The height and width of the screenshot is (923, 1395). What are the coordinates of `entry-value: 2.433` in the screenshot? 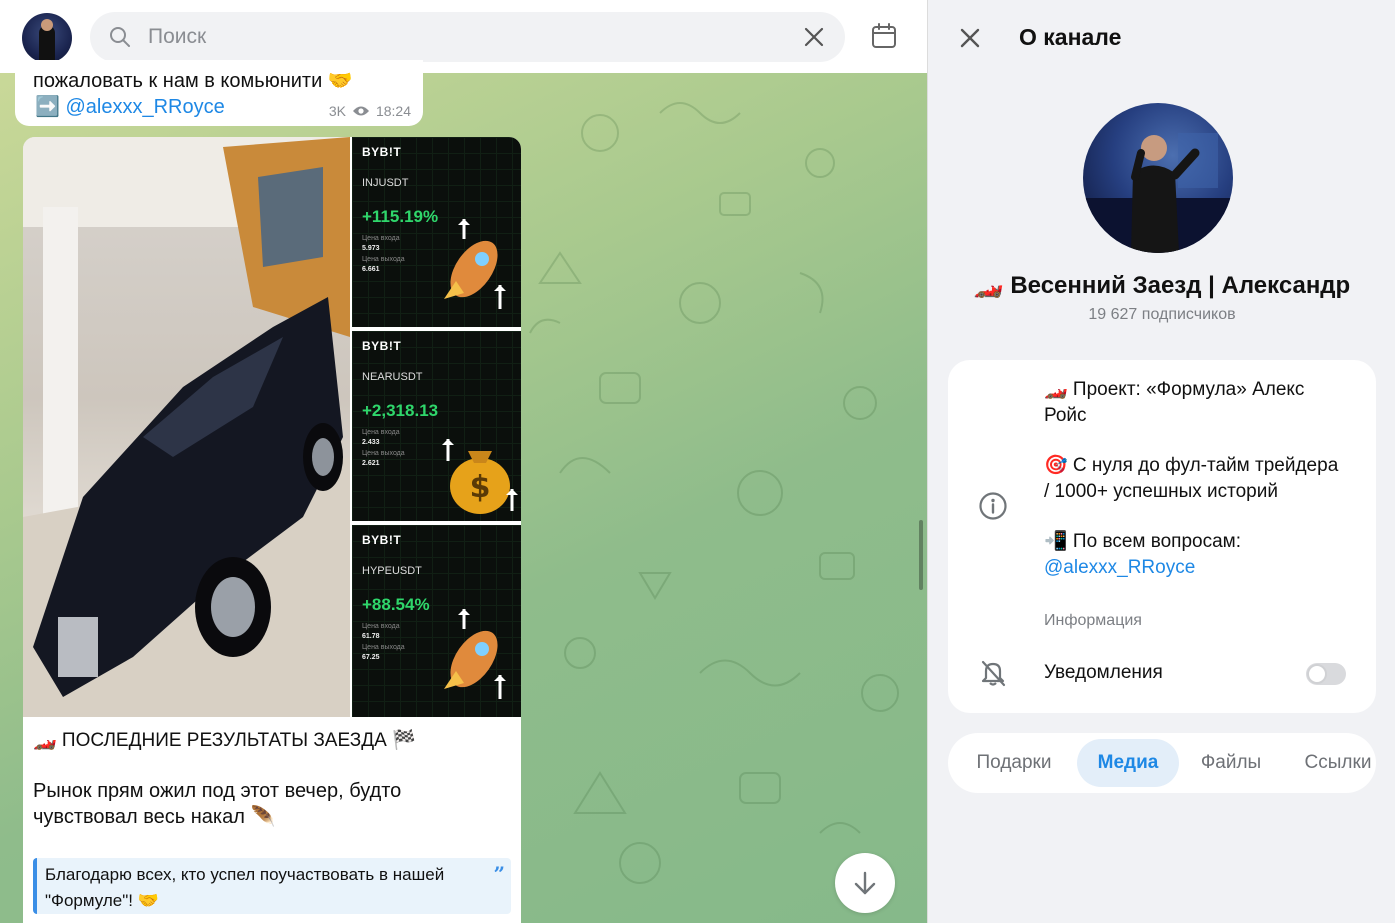 It's located at (371, 442).